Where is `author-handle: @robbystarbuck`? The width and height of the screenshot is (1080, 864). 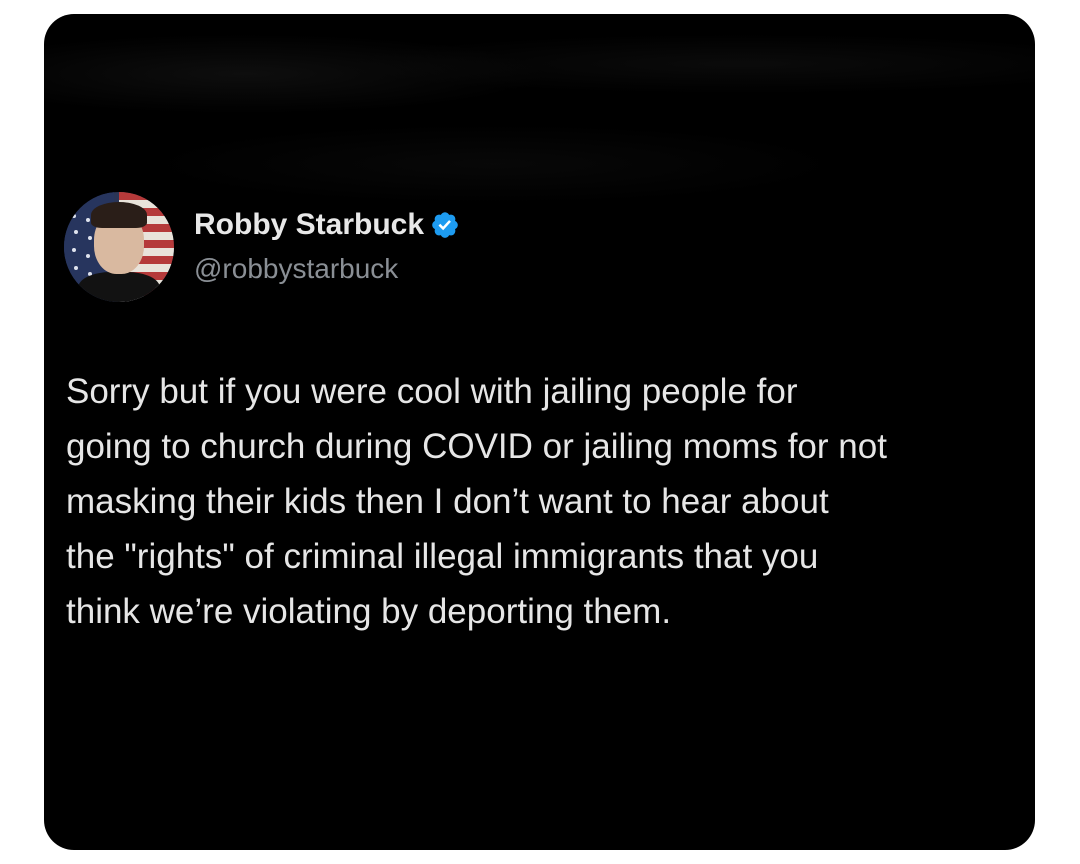
author-handle: @robbystarbuck is located at coordinates (327, 269).